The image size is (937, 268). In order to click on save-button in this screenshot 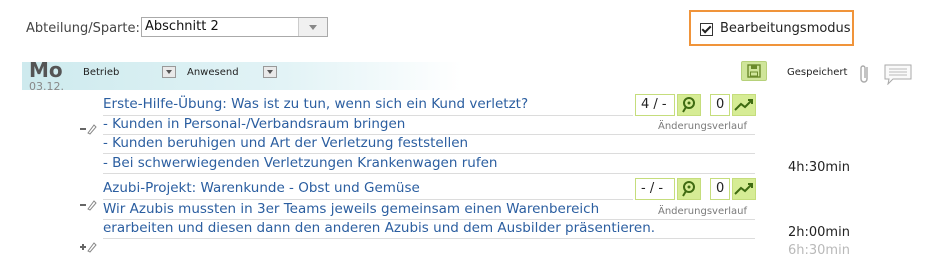, I will do `click(754, 71)`.